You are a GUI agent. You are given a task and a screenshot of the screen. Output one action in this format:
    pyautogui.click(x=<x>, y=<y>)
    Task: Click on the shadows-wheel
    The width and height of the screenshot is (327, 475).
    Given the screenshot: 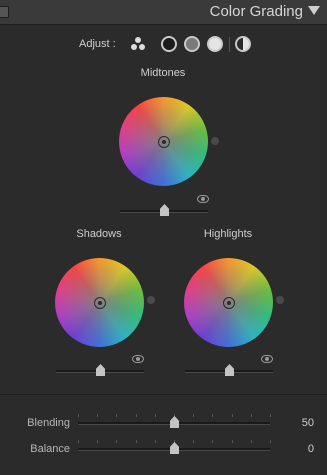 What is the action you would take?
    pyautogui.click(x=99, y=302)
    